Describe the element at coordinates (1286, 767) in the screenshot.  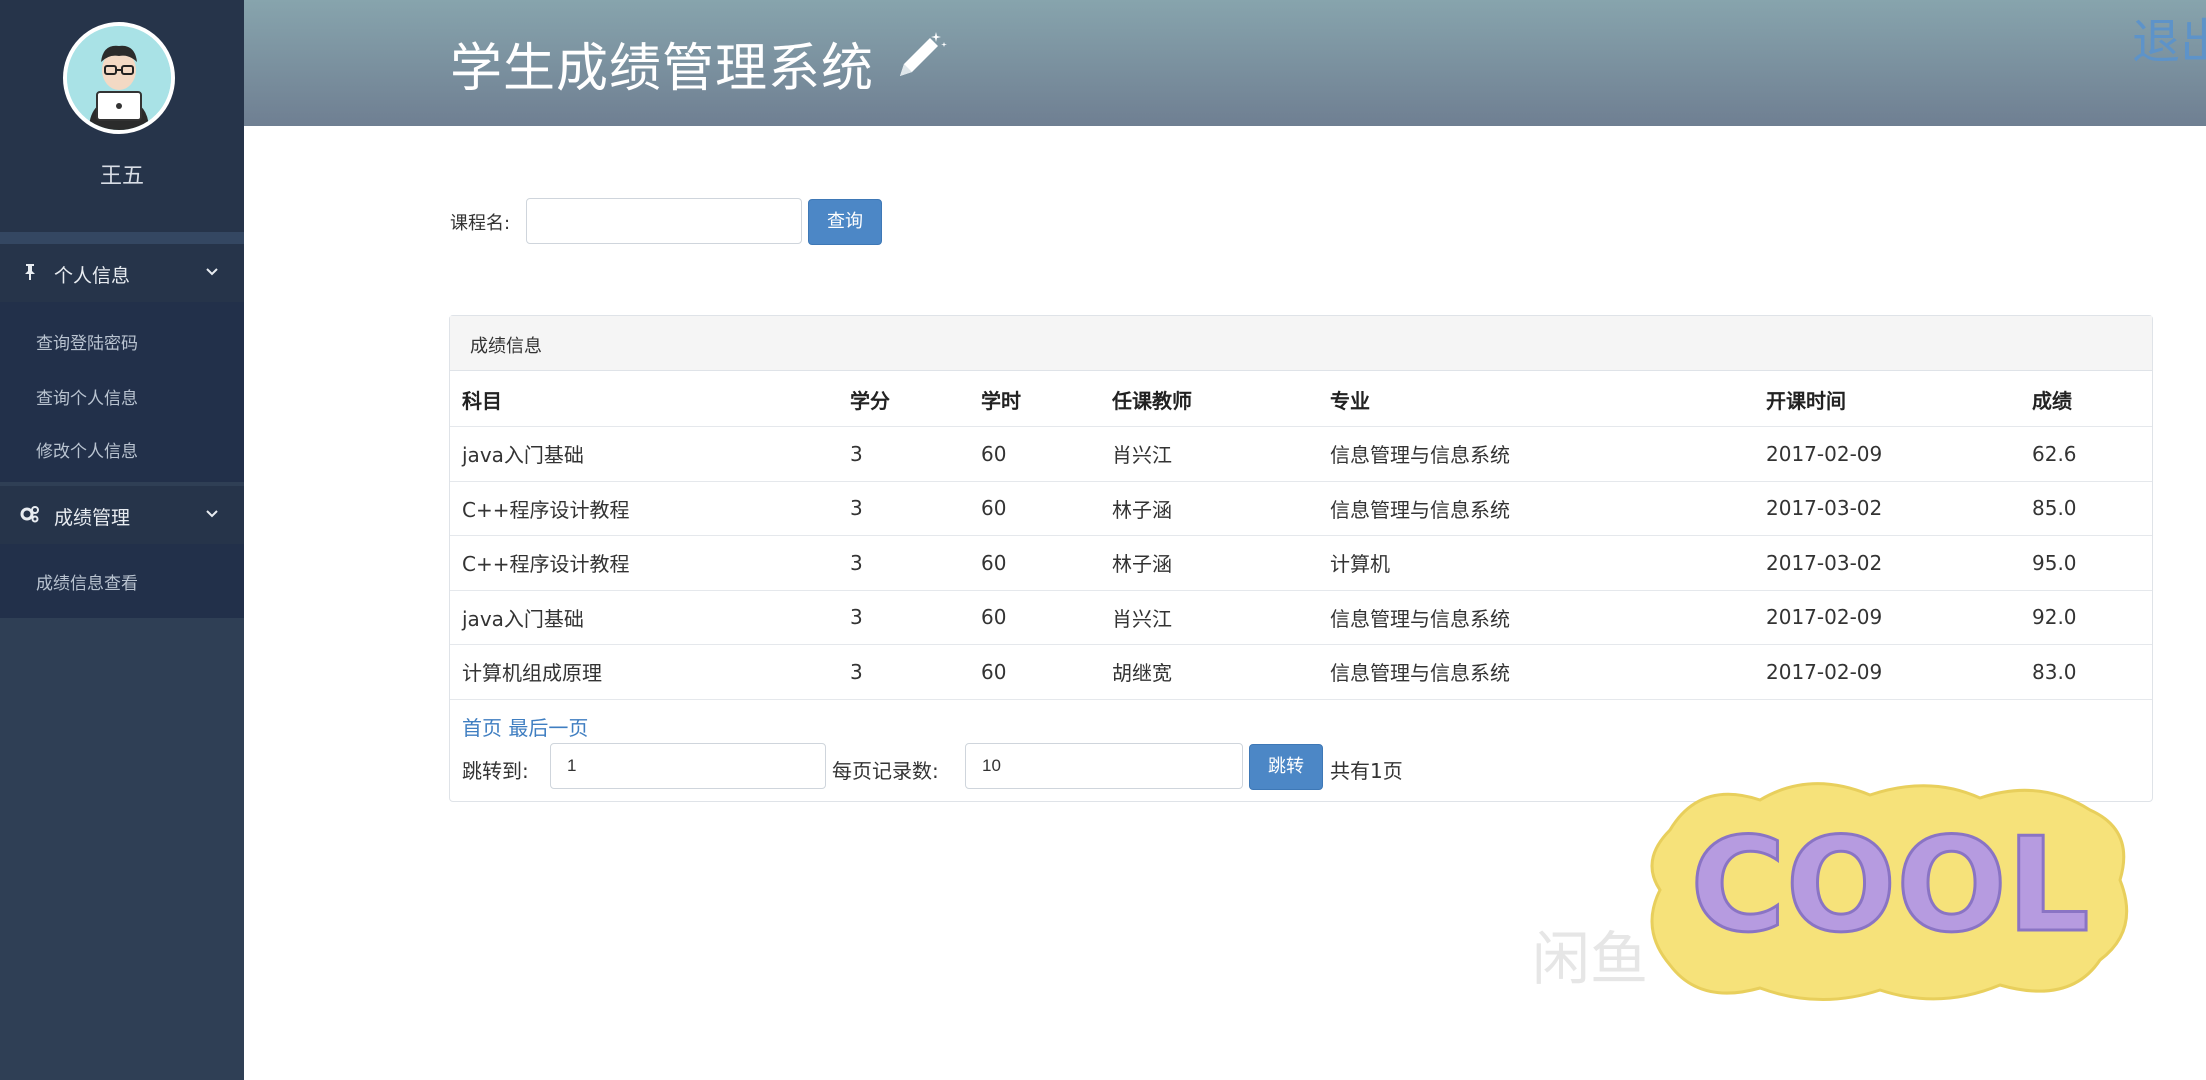
I see `jump-button: 跳转` at that location.